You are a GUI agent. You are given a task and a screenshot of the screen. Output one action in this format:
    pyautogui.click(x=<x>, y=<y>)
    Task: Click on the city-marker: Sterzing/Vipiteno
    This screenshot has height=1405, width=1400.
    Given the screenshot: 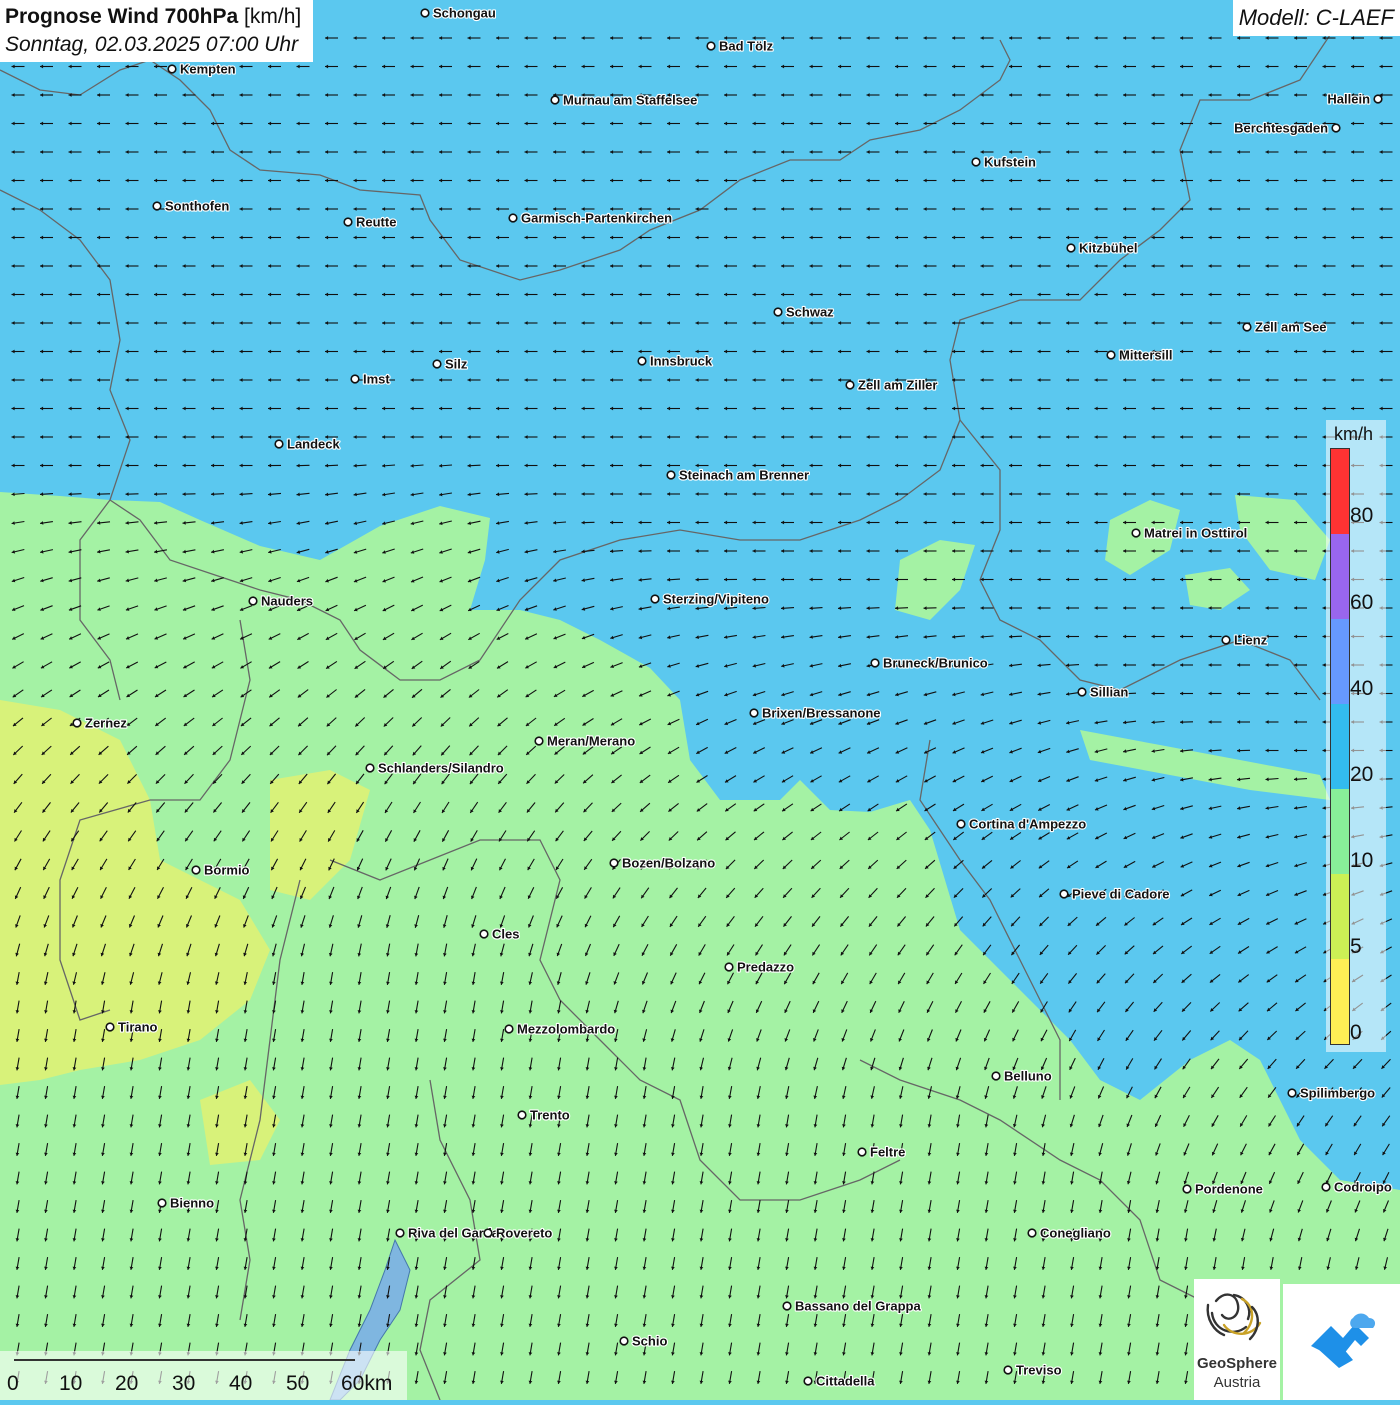 What is the action you would take?
    pyautogui.click(x=710, y=599)
    